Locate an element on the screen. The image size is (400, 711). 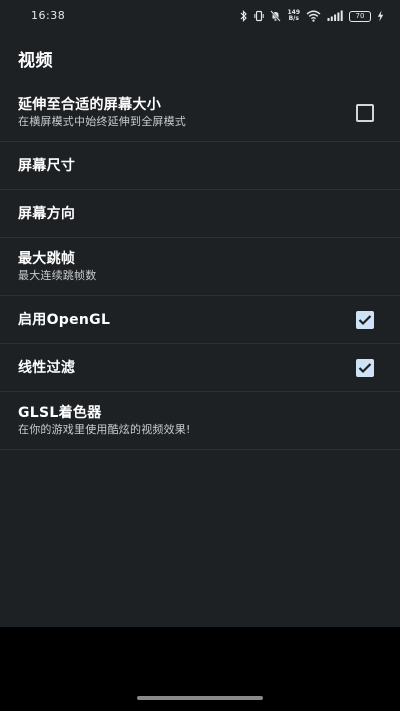
setting-screen-orientation: 屏幕方向 is located at coordinates (200, 214).